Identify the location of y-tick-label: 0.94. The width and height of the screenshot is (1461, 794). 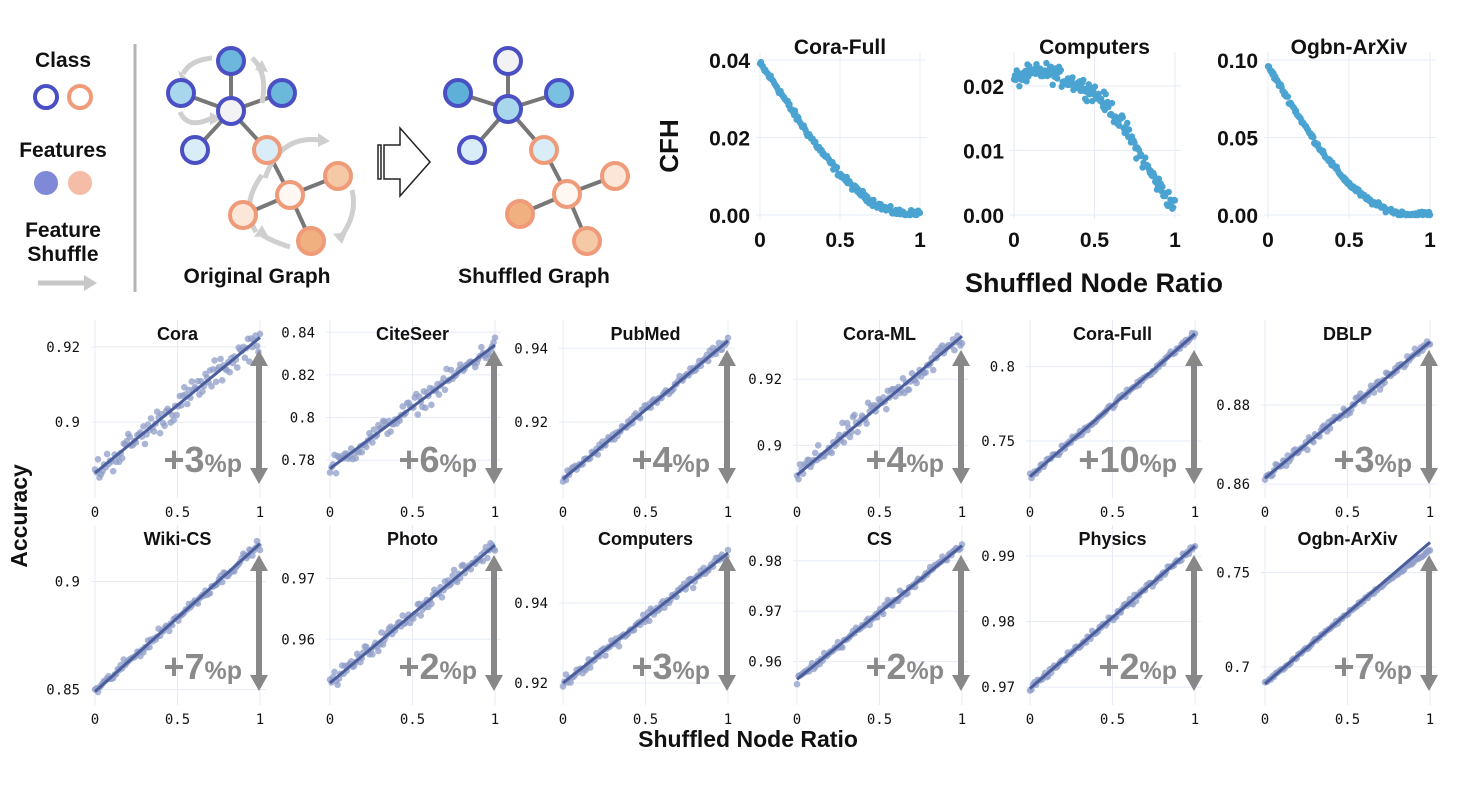
(531, 604).